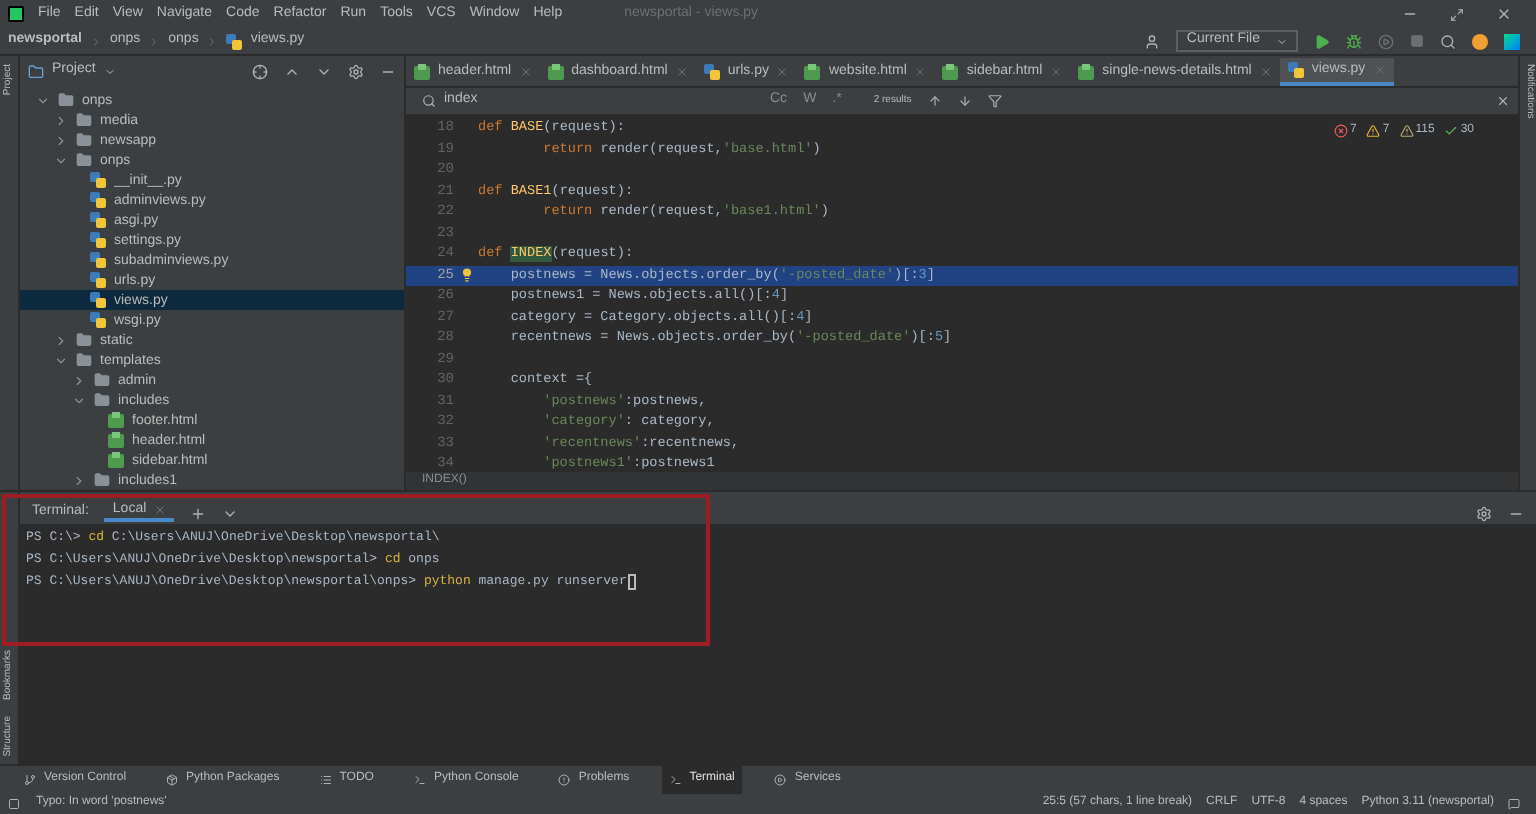  I want to click on user-icon, so click(1152, 41).